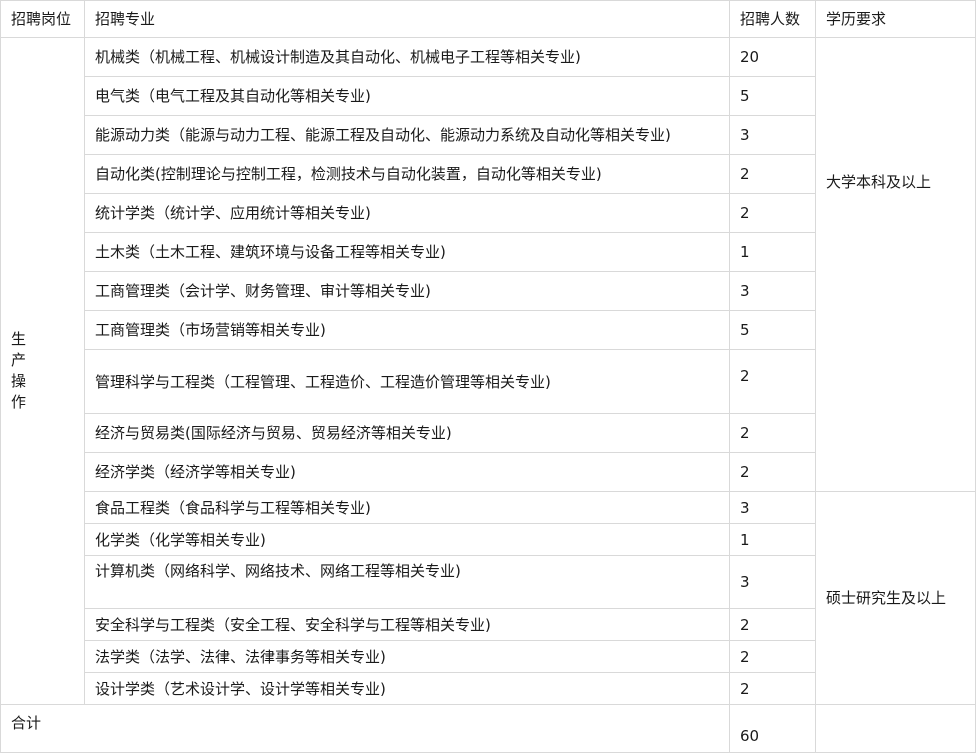  Describe the element at coordinates (407, 174) in the screenshot. I see `major-cell: 自动化类(控制理论与控制工程，检测技术与自动化装置，自动化等相关专业)` at that location.